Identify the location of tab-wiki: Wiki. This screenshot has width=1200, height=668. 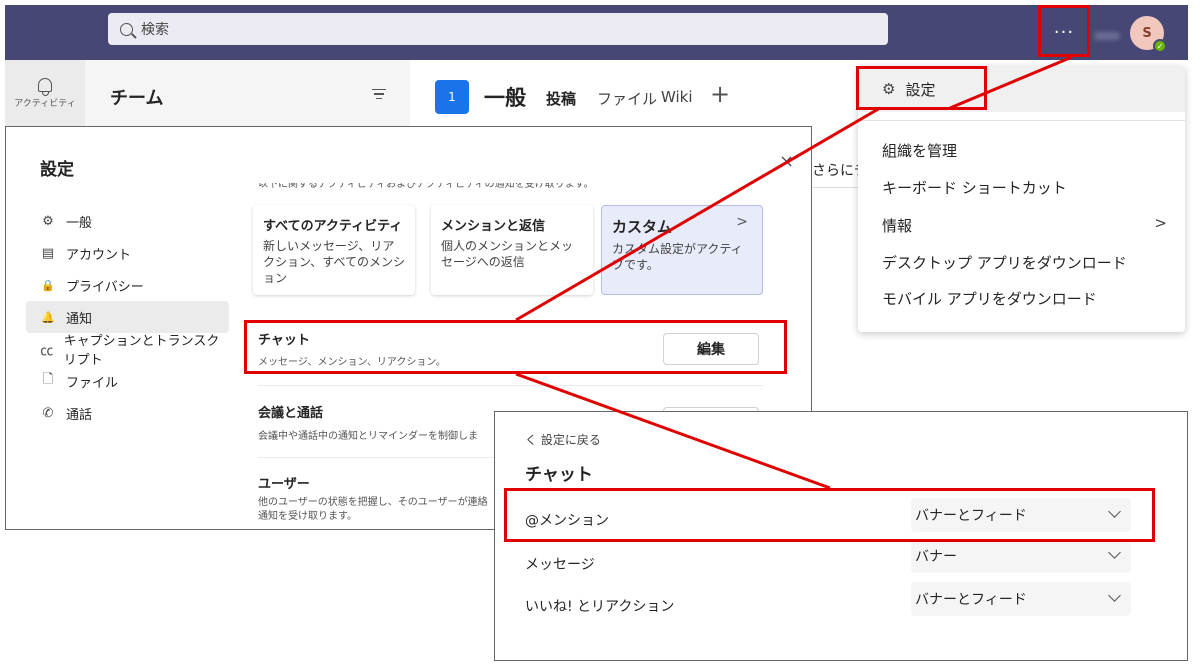
(677, 97).